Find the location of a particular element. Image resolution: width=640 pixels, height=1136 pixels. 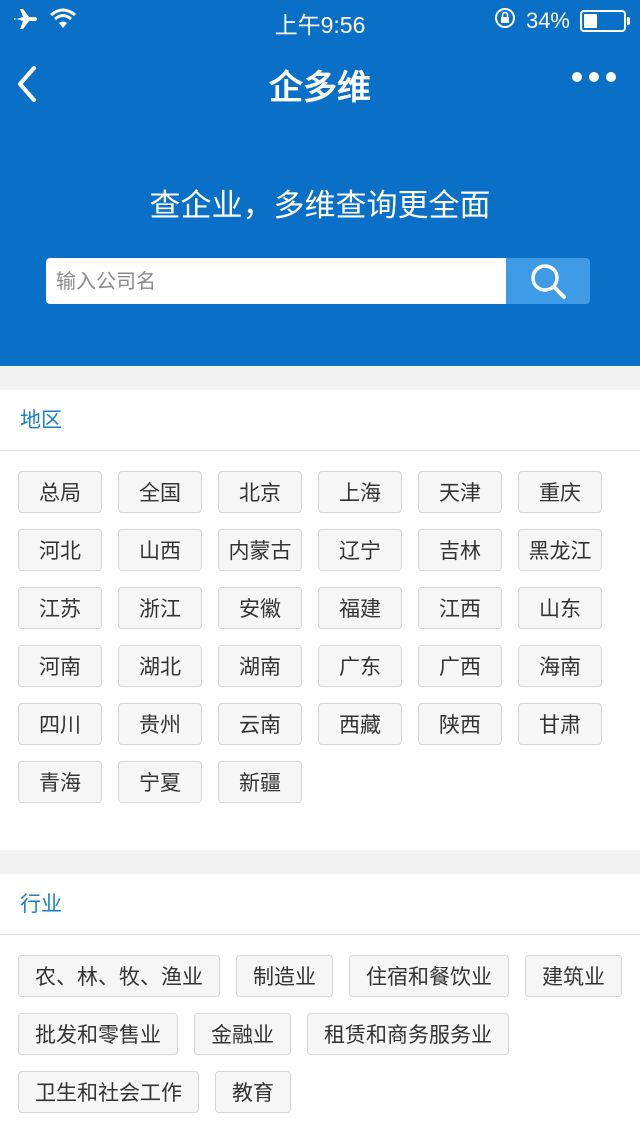

more-button is located at coordinates (594, 77).